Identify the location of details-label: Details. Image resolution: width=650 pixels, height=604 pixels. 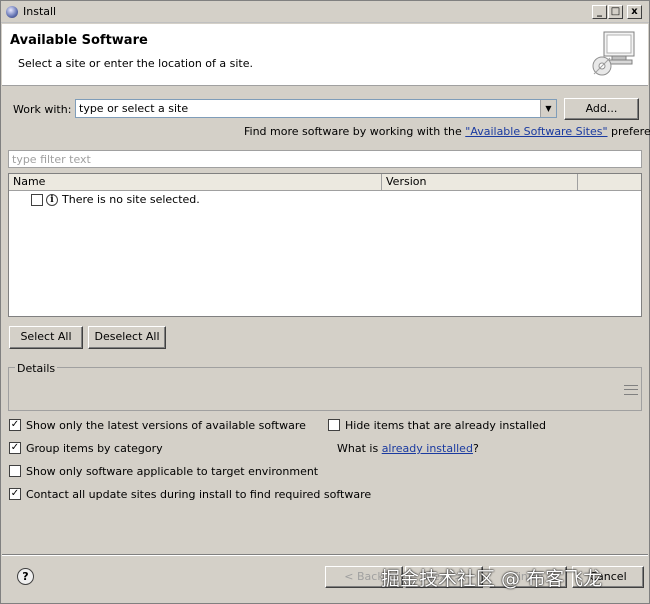
(36, 368).